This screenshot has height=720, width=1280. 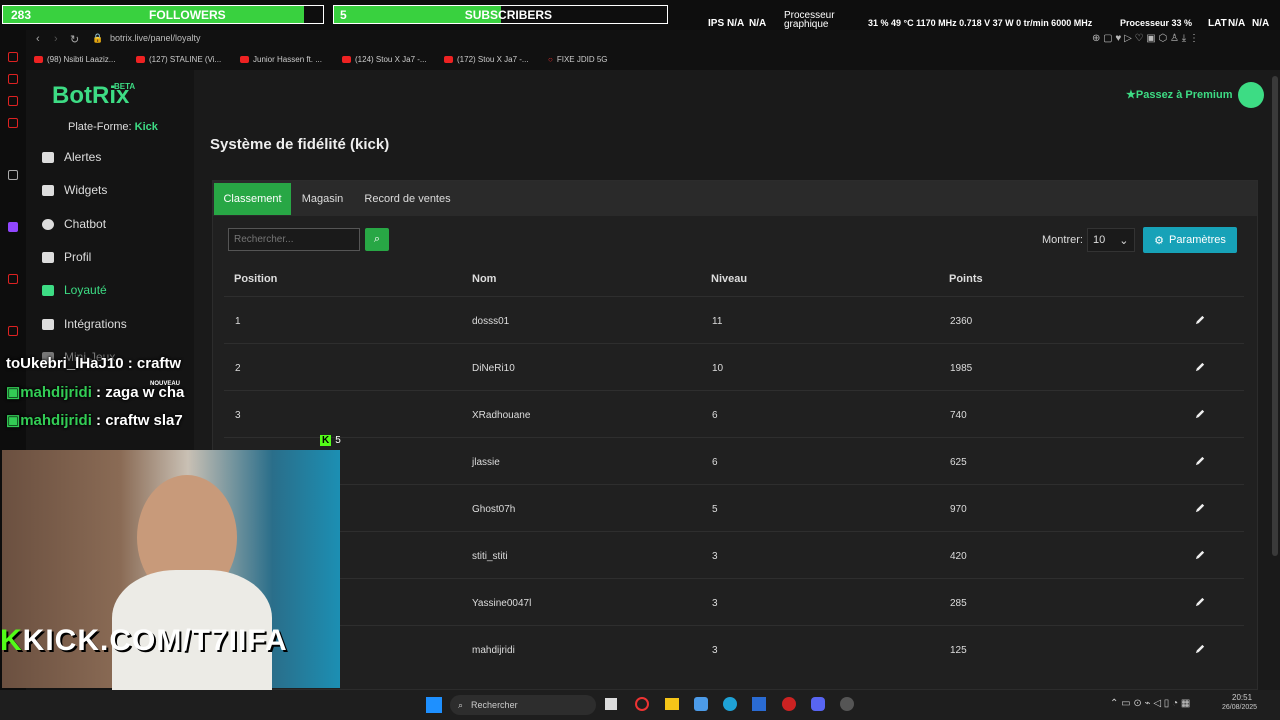 I want to click on table-row: jlassie 6 625, so click(x=734, y=460).